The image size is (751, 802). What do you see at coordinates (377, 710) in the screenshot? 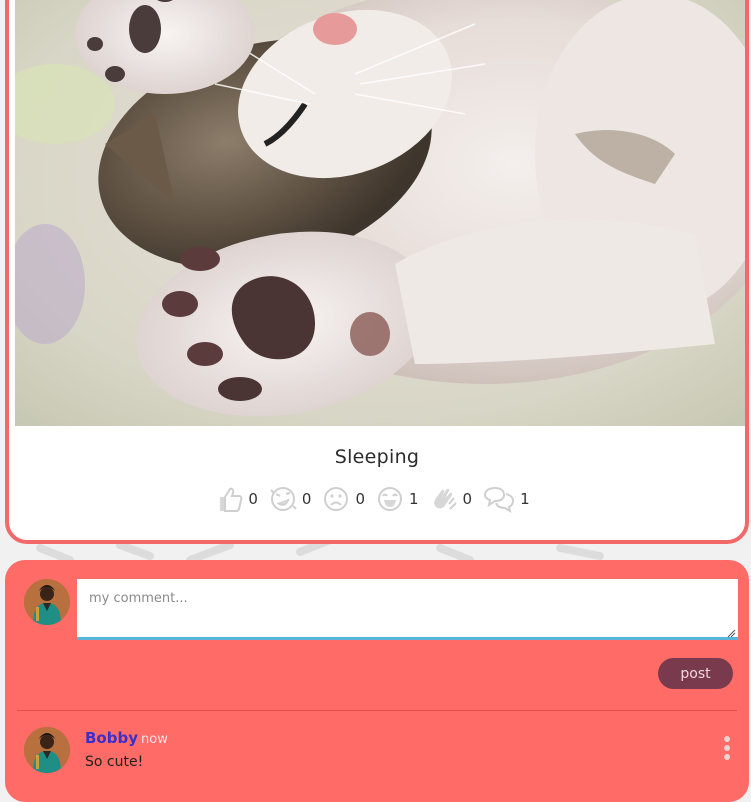
I see `divider` at bounding box center [377, 710].